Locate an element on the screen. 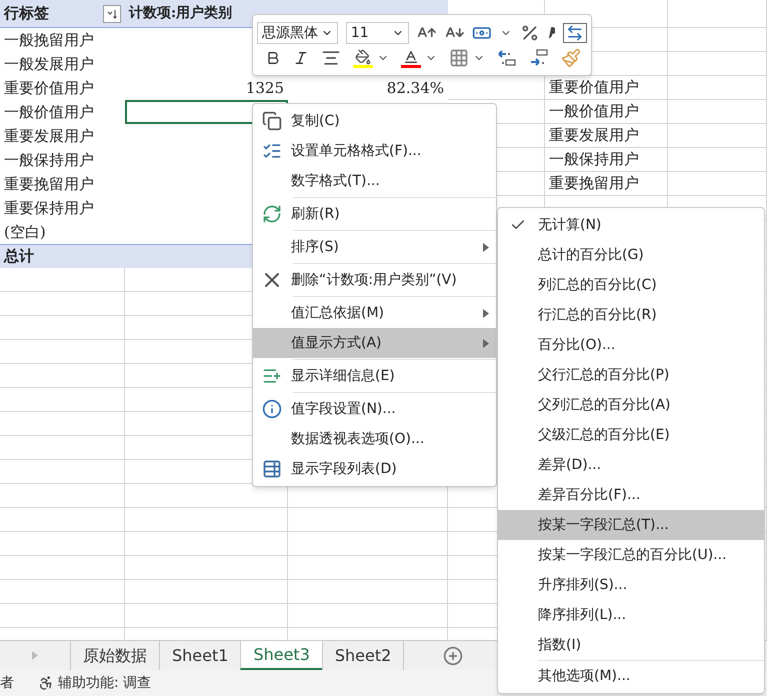  table-cell-text: 一般挽留用户 is located at coordinates (49, 40).